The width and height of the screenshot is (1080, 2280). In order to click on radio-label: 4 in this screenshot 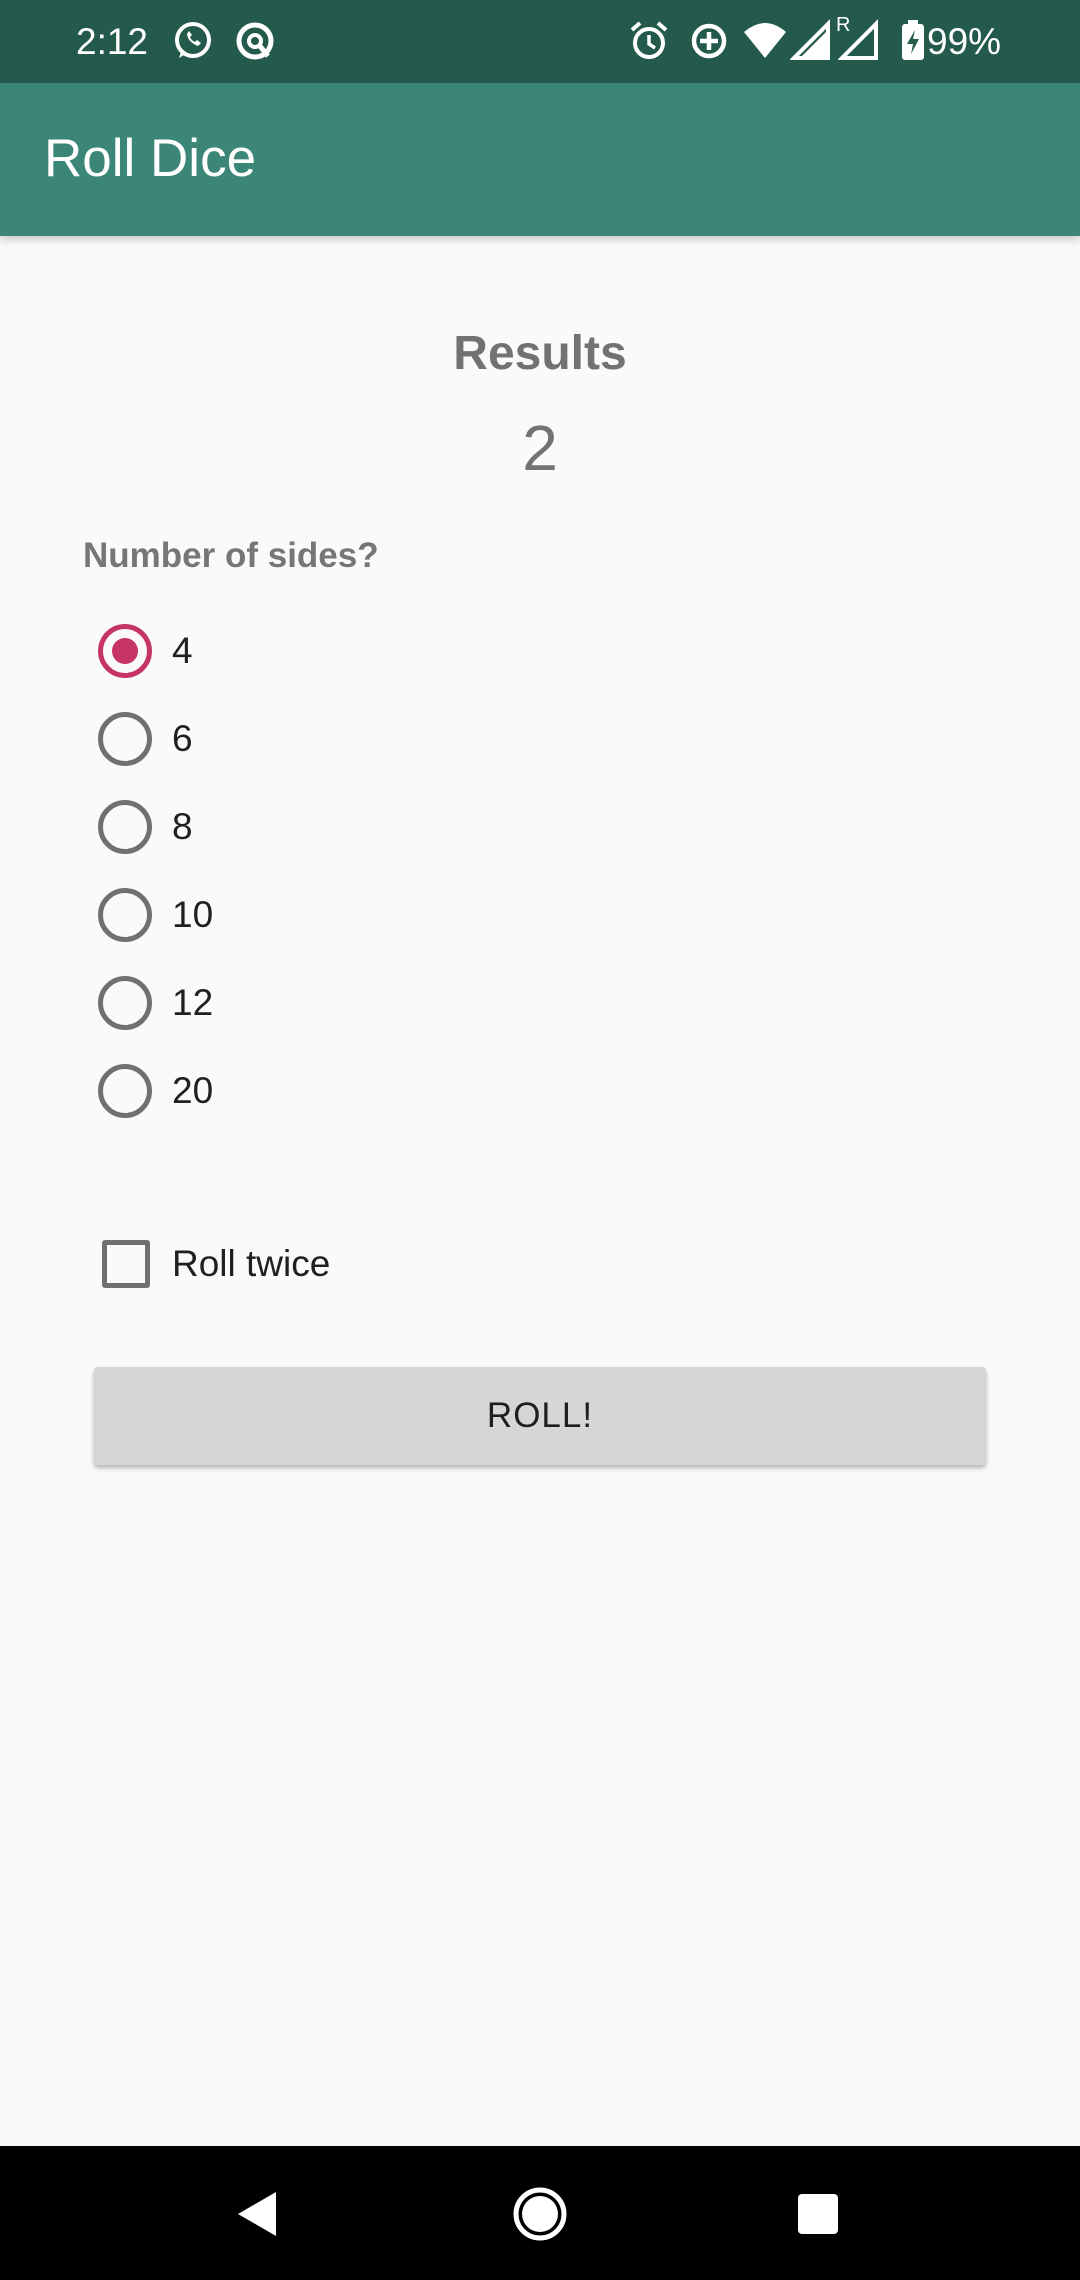, I will do `click(182, 650)`.